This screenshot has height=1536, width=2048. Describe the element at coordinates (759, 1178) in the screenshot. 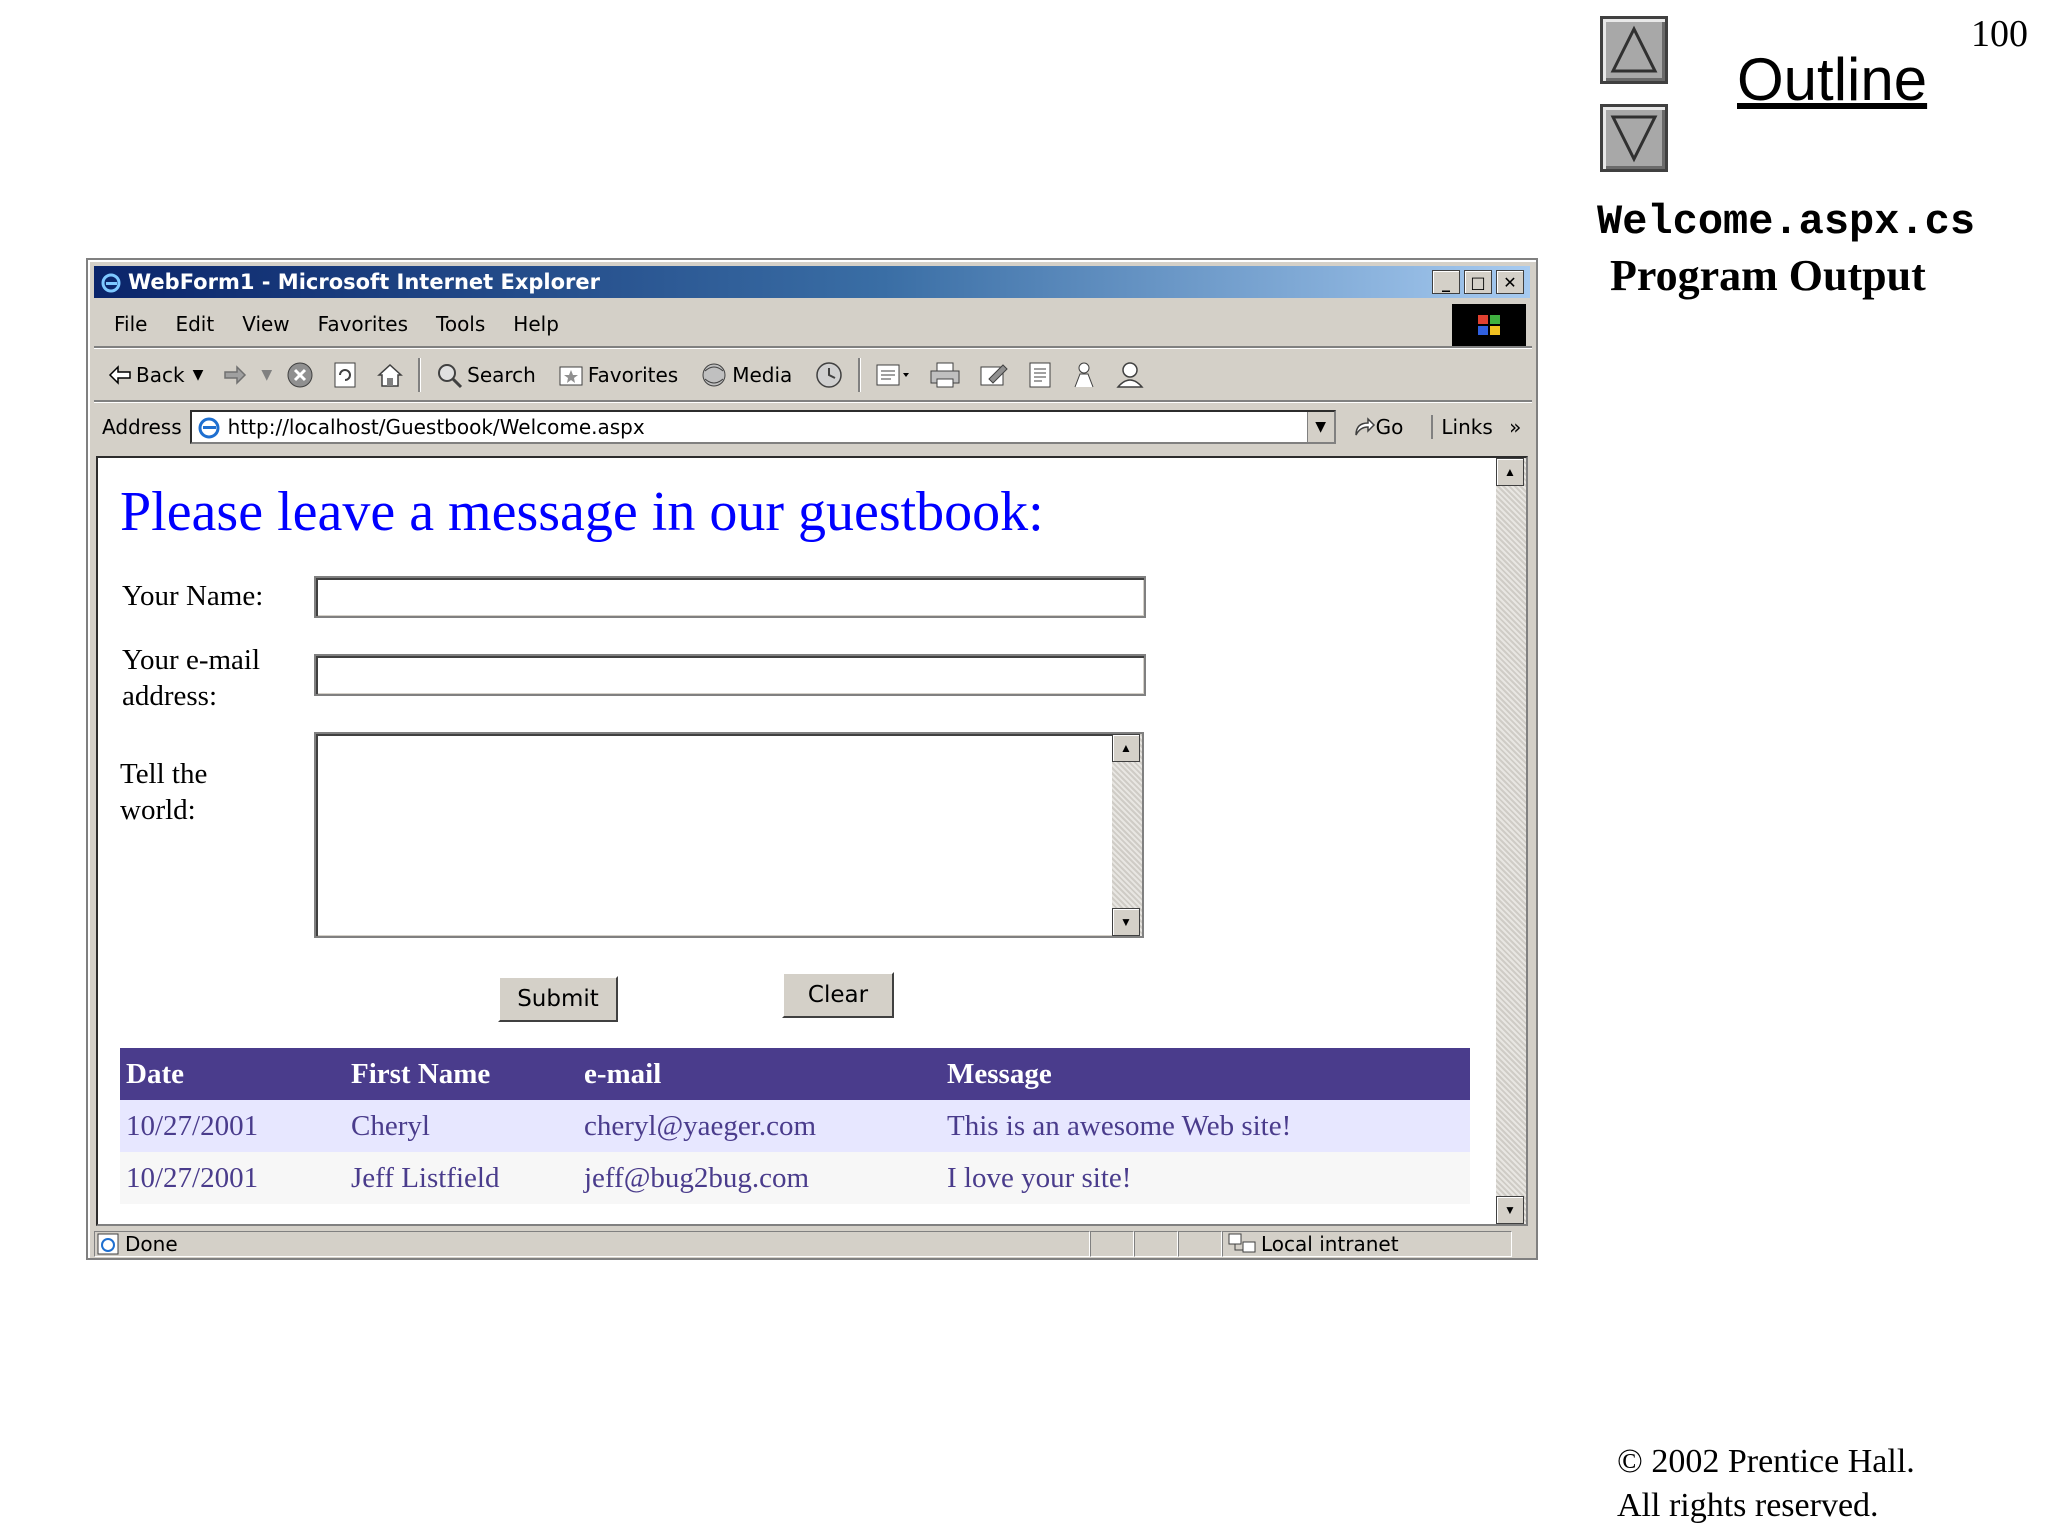

I see `cell-email: jeff@bug2bug.com` at that location.